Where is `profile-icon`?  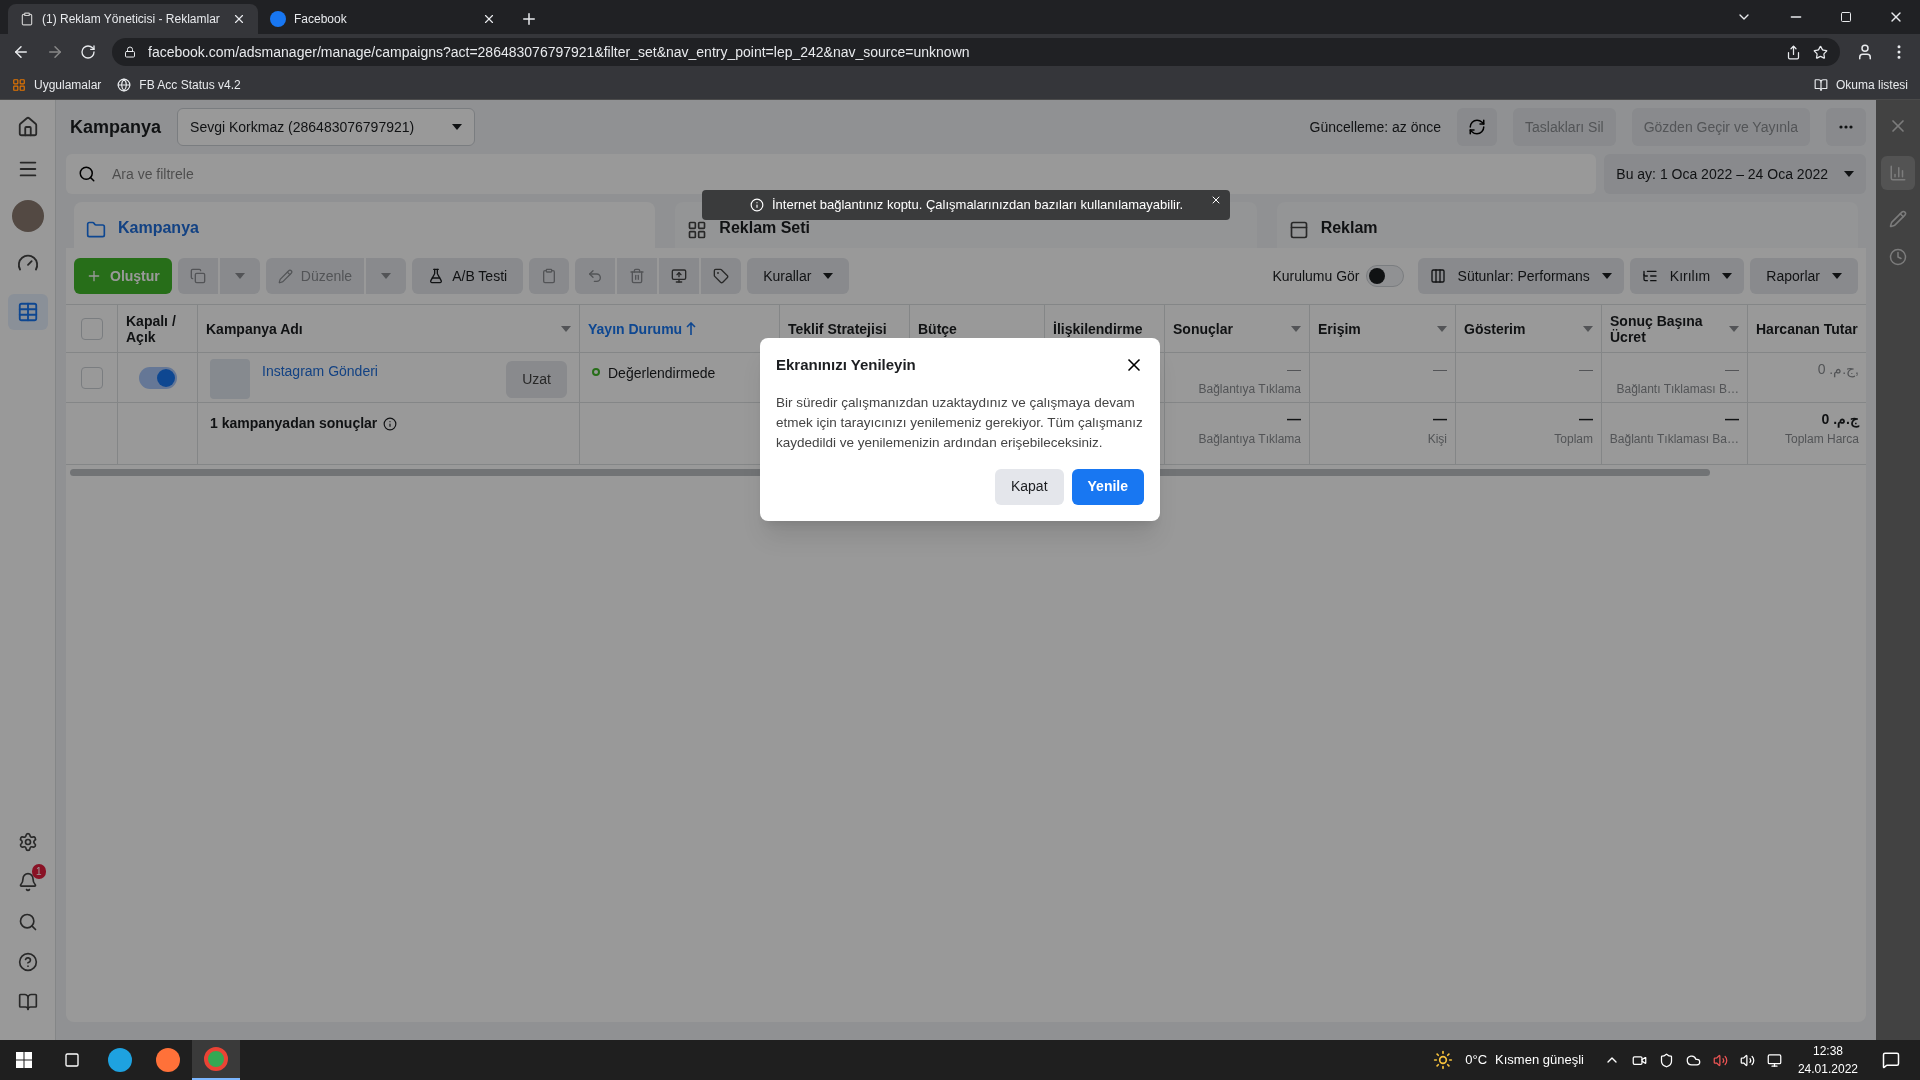
profile-icon is located at coordinates (1865, 52).